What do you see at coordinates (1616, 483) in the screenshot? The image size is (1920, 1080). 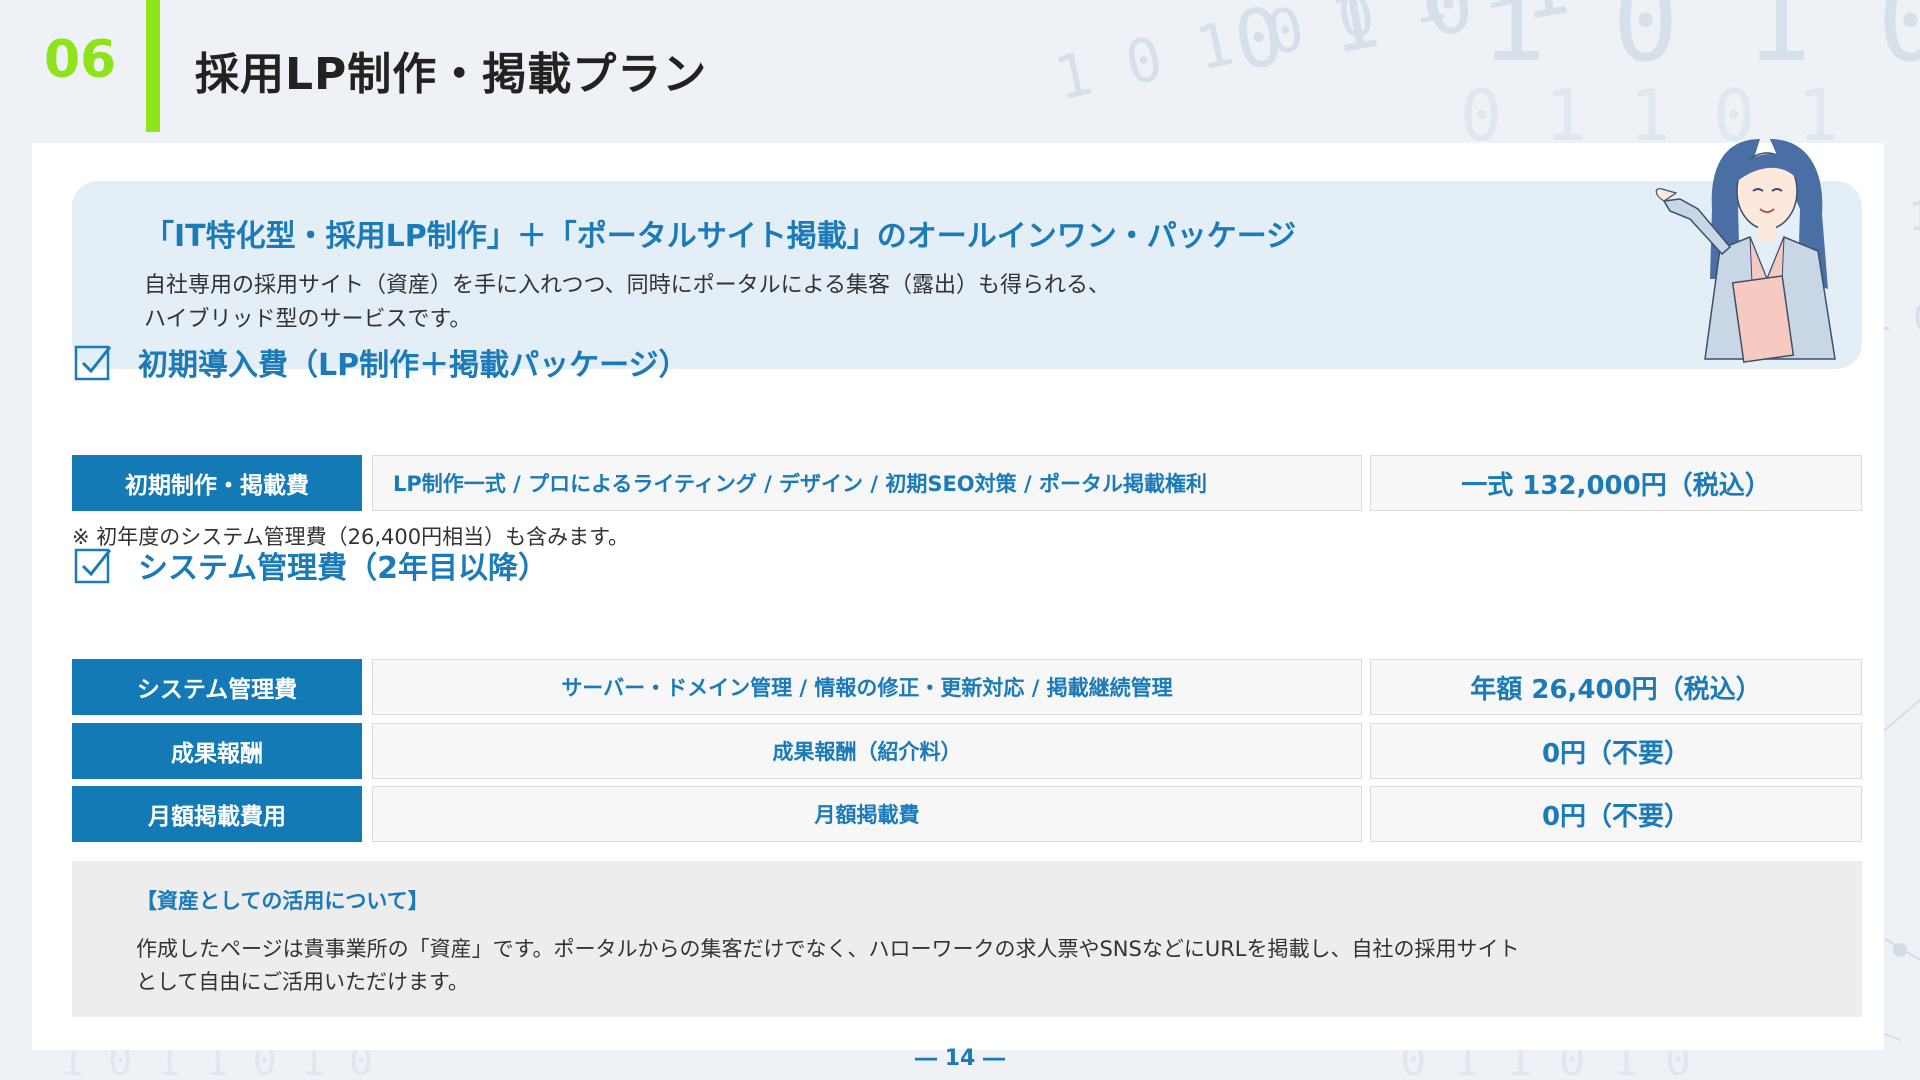 I see `row-price: 一式 132,000円（税込）` at bounding box center [1616, 483].